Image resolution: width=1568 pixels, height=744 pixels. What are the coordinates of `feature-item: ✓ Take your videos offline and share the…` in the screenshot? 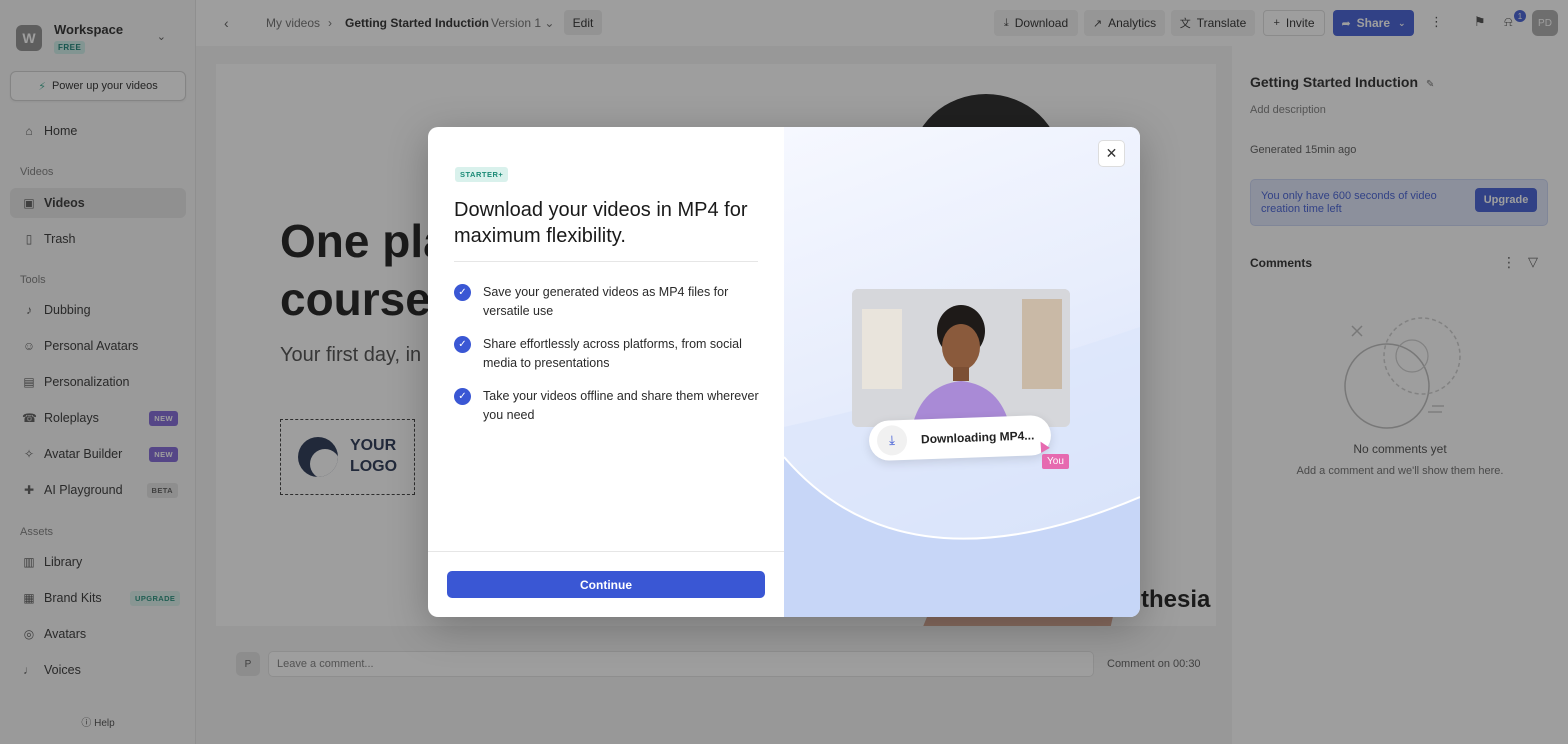 It's located at (609, 406).